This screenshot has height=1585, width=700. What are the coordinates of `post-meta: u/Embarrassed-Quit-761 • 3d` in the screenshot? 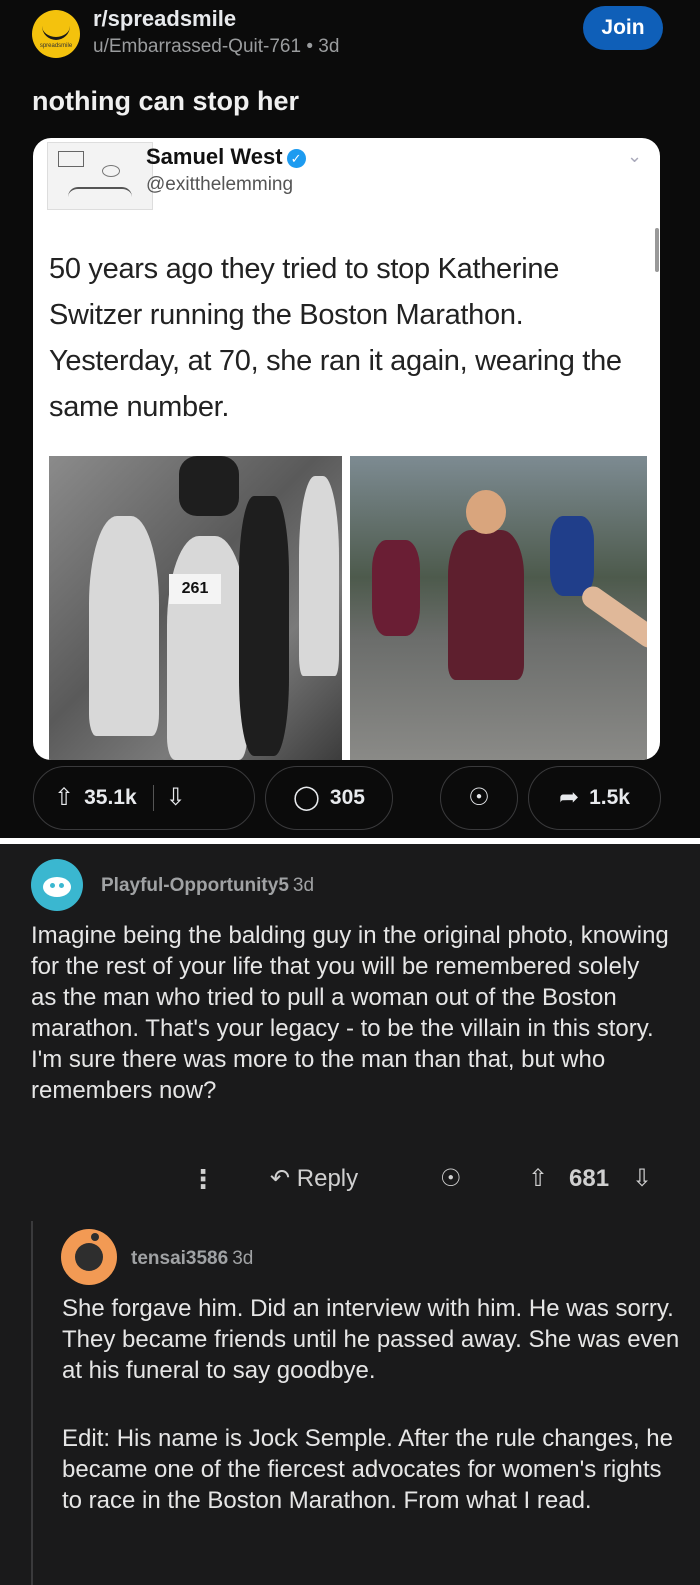 It's located at (216, 47).